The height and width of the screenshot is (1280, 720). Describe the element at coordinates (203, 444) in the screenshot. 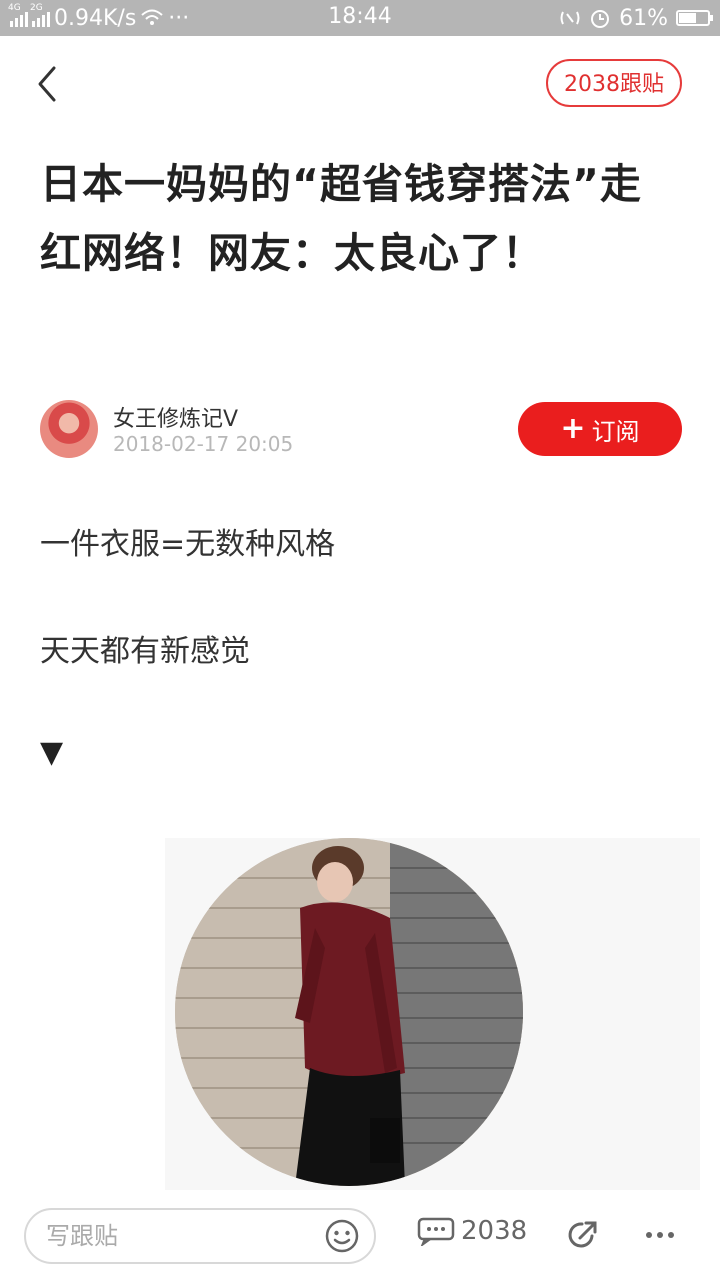

I see `post-time: 2018-02-17 20:05` at that location.